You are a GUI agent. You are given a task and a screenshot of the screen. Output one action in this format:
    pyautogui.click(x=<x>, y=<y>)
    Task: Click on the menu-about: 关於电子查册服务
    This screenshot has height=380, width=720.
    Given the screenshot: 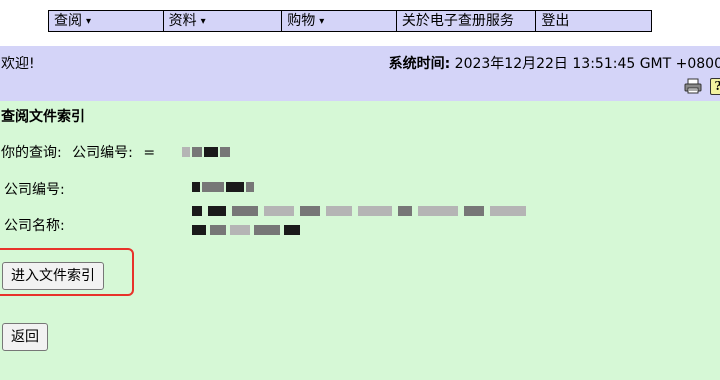 What is the action you would take?
    pyautogui.click(x=467, y=21)
    